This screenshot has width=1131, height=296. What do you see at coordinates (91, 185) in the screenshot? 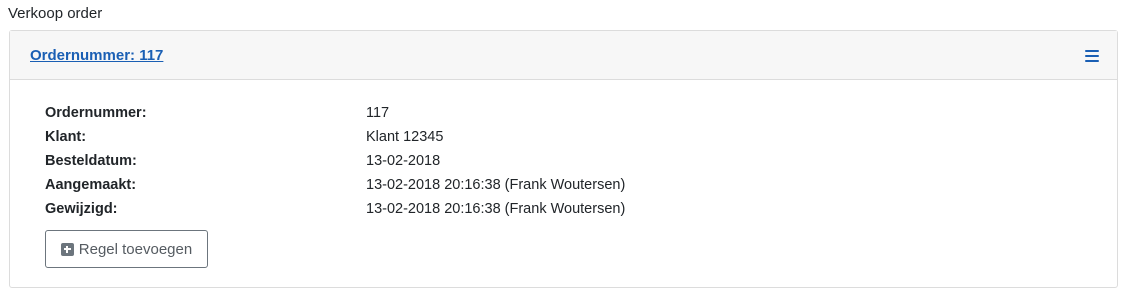
I see `detail-label: Aangemaakt:` at bounding box center [91, 185].